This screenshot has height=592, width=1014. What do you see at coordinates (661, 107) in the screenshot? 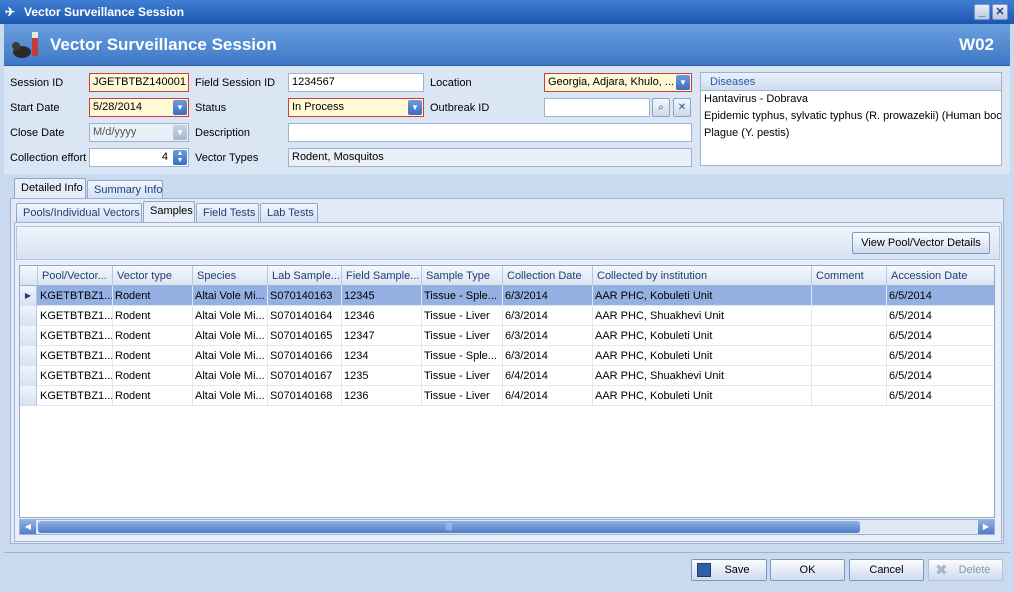
I see `search-icon: ⌕` at bounding box center [661, 107].